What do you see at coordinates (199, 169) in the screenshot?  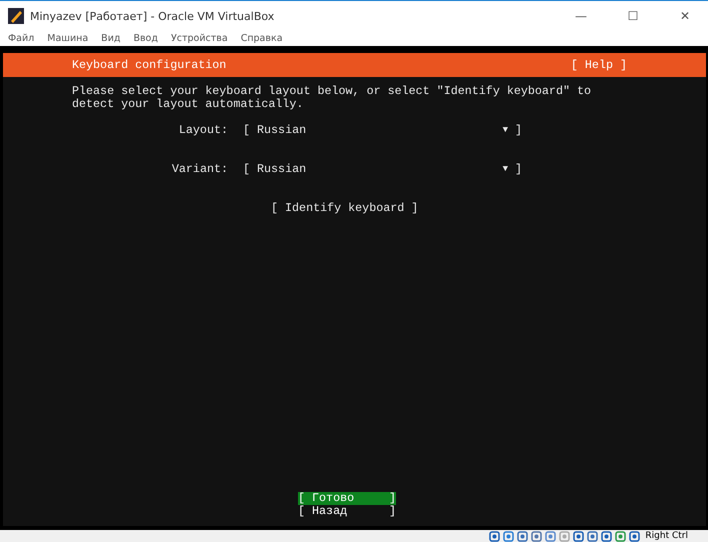 I see `field-label: Variant:` at bounding box center [199, 169].